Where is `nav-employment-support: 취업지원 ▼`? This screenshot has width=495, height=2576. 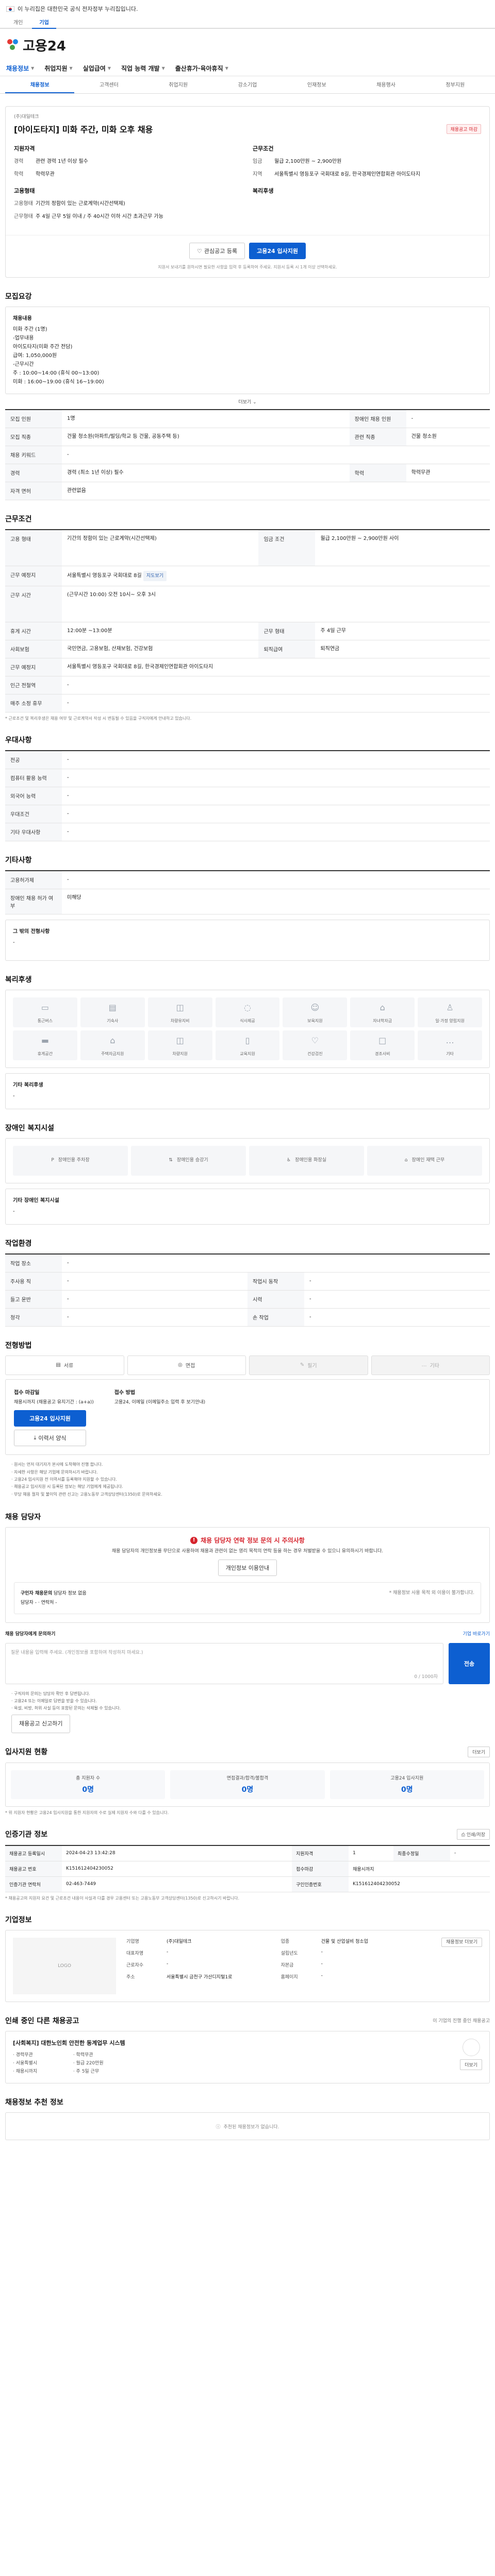 nav-employment-support: 취업지원 ▼ is located at coordinates (58, 68).